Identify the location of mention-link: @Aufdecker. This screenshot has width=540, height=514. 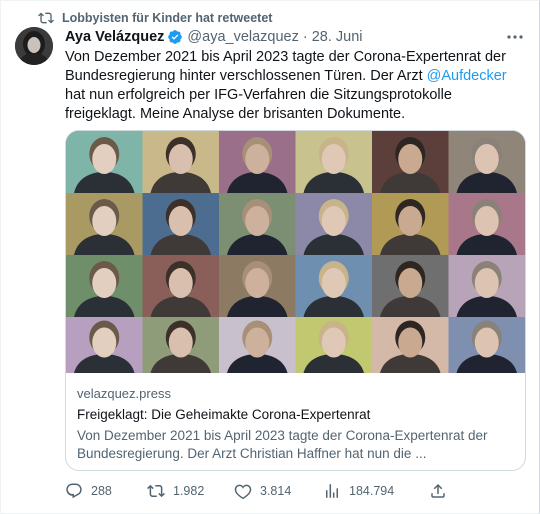
(467, 76).